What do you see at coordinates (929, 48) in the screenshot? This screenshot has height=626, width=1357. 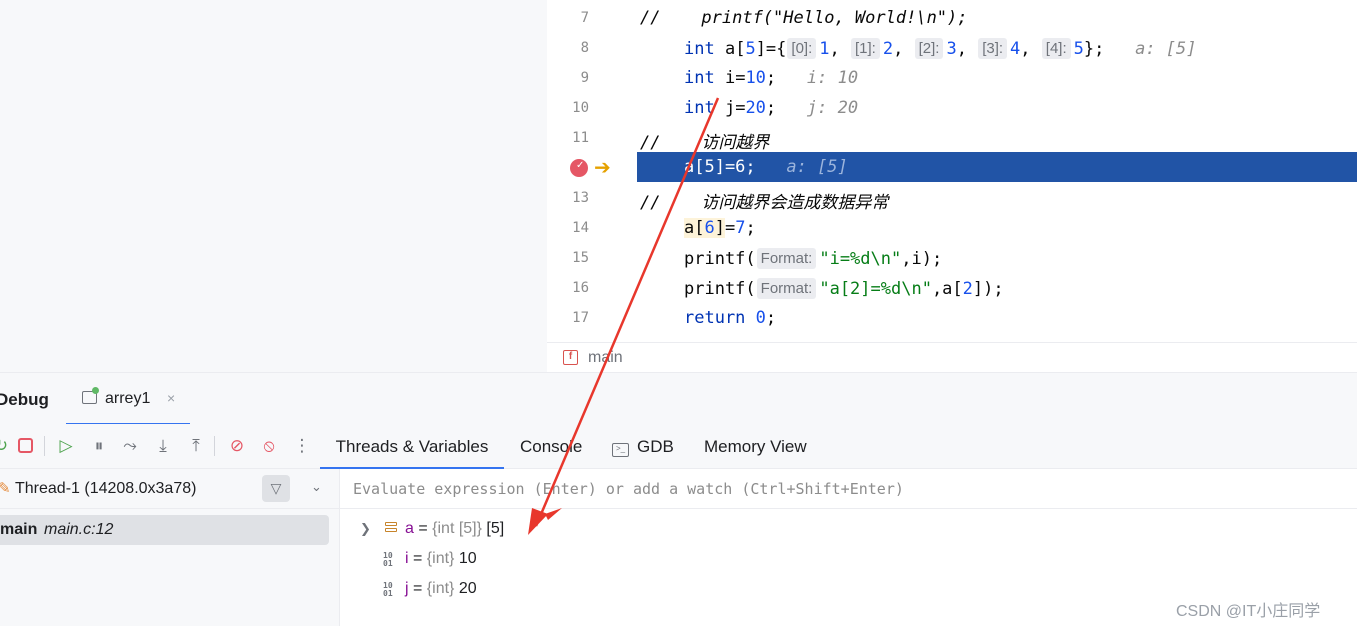 I see `inlay-hint: [2]:` at bounding box center [929, 48].